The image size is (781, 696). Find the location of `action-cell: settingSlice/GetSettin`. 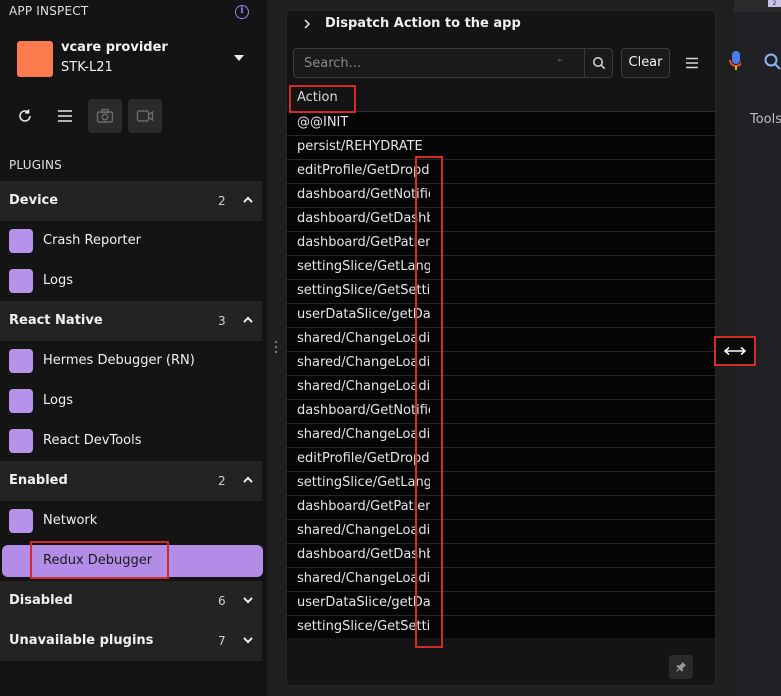

action-cell: settingSlice/GetSettin is located at coordinates (363, 626).